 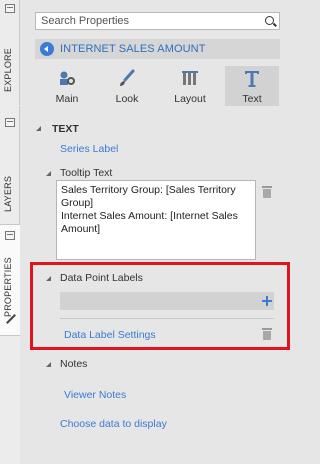 What do you see at coordinates (67, 78) in the screenshot?
I see `main-icon` at bounding box center [67, 78].